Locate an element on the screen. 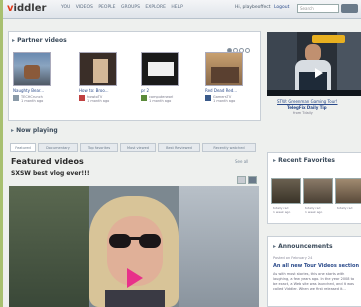 This screenshot has width=361, height=307. partner-meta-1: TECHCrunch 1 month ago is located at coordinates (32, 99).